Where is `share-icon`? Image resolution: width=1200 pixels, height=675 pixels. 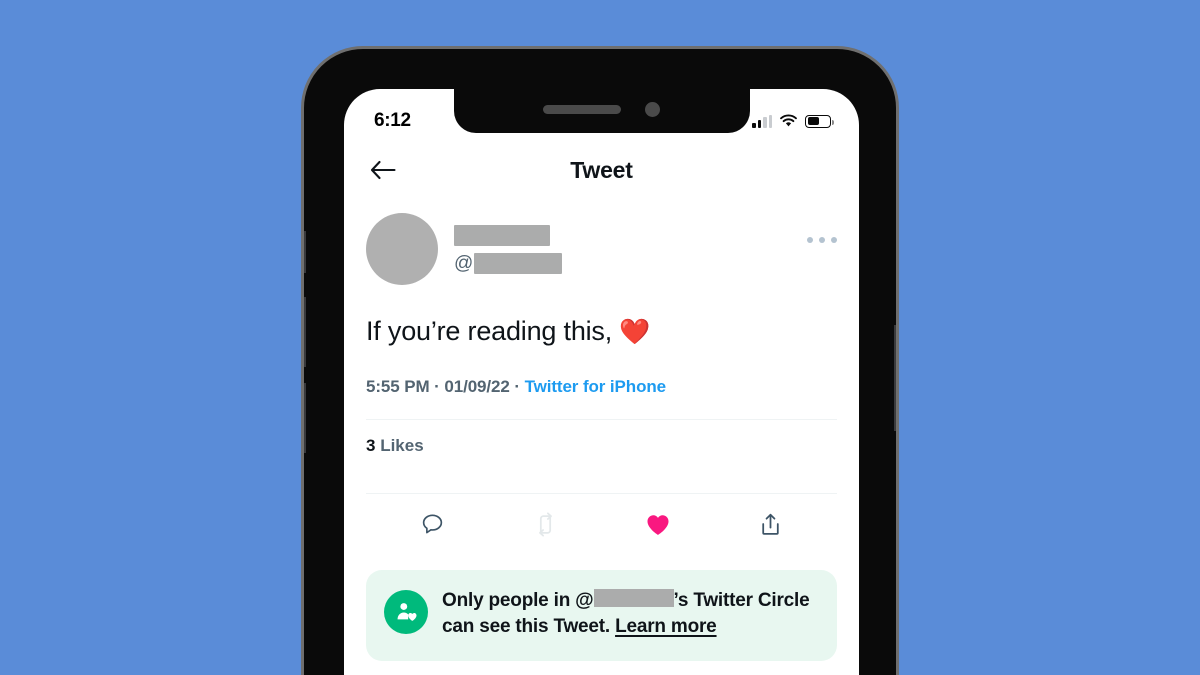 share-icon is located at coordinates (770, 525).